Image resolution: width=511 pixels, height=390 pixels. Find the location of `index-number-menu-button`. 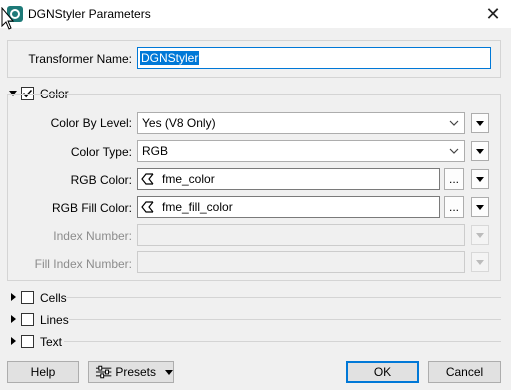

index-number-menu-button is located at coordinates (480, 235).